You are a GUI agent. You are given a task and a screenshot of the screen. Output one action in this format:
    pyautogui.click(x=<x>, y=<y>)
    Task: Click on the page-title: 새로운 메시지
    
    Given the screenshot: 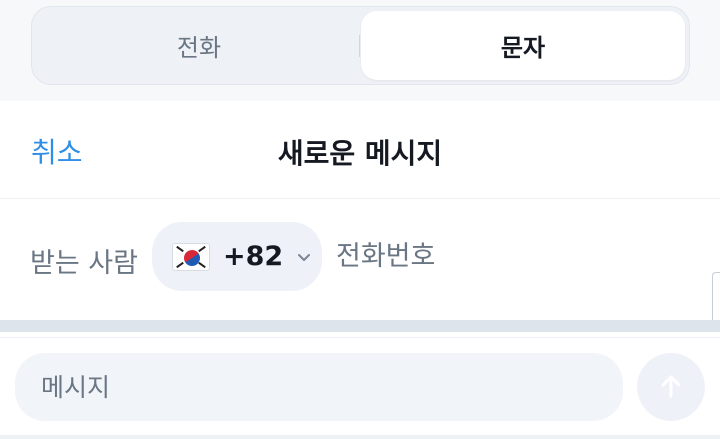 What is the action you would take?
    pyautogui.click(x=360, y=153)
    